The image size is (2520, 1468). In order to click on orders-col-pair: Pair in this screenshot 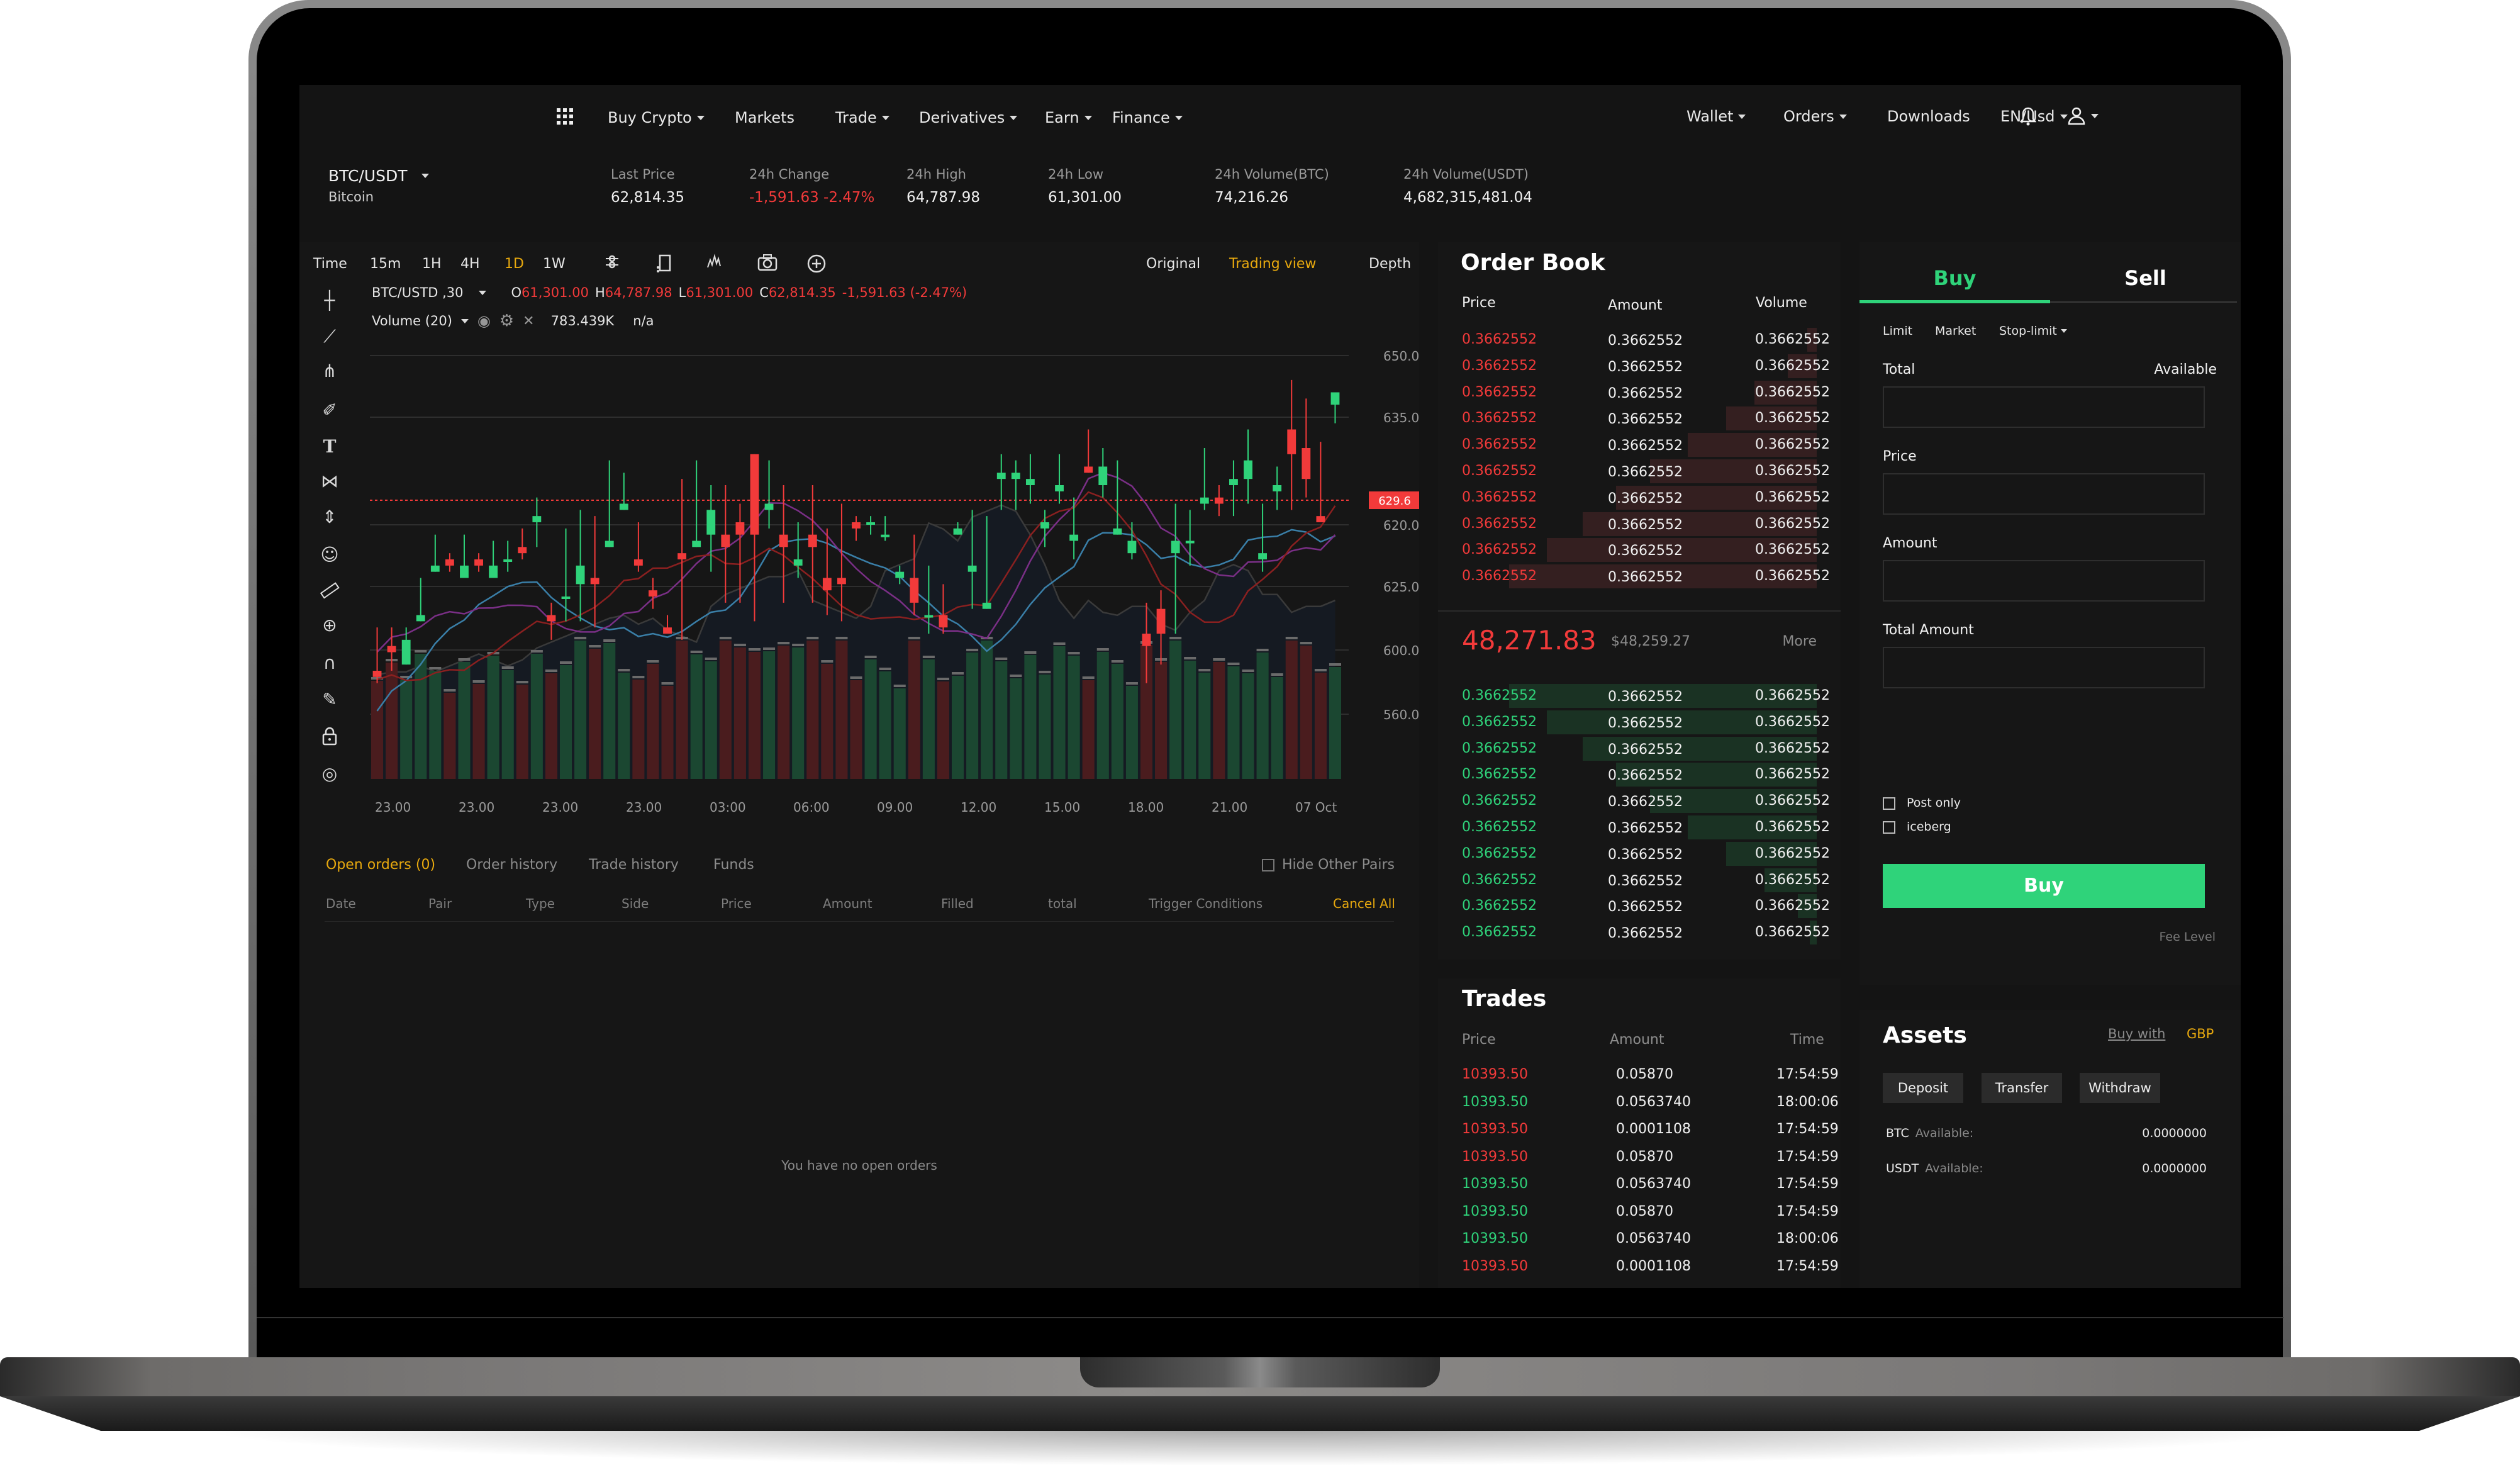, I will do `click(440, 903)`.